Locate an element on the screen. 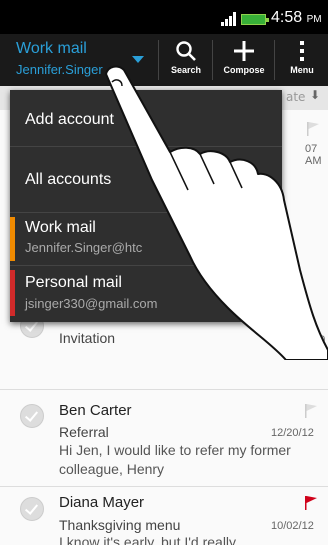 The image size is (328, 545). email-snippet: I know it's early, but I'd really is located at coordinates (148, 539).